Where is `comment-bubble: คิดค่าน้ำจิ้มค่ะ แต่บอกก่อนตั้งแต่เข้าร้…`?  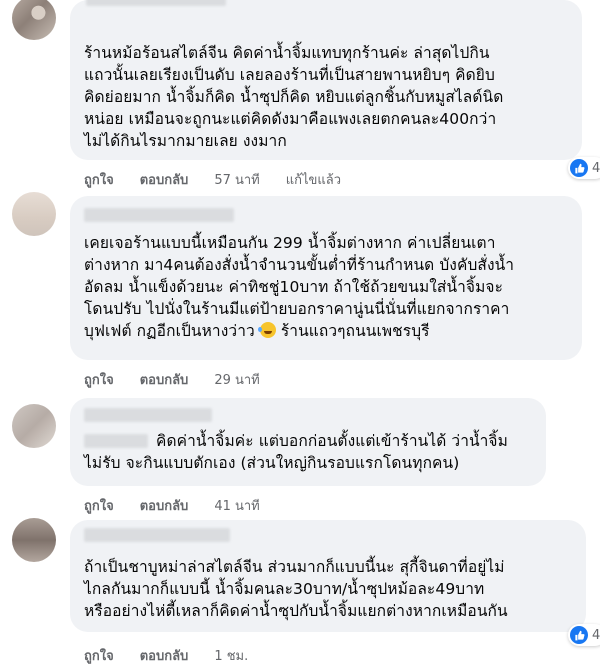
comment-bubble: คิดค่าน้ำจิ้มค่ะ แต่บอกก่อนตั้งแต่เข้าร้… is located at coordinates (308, 442).